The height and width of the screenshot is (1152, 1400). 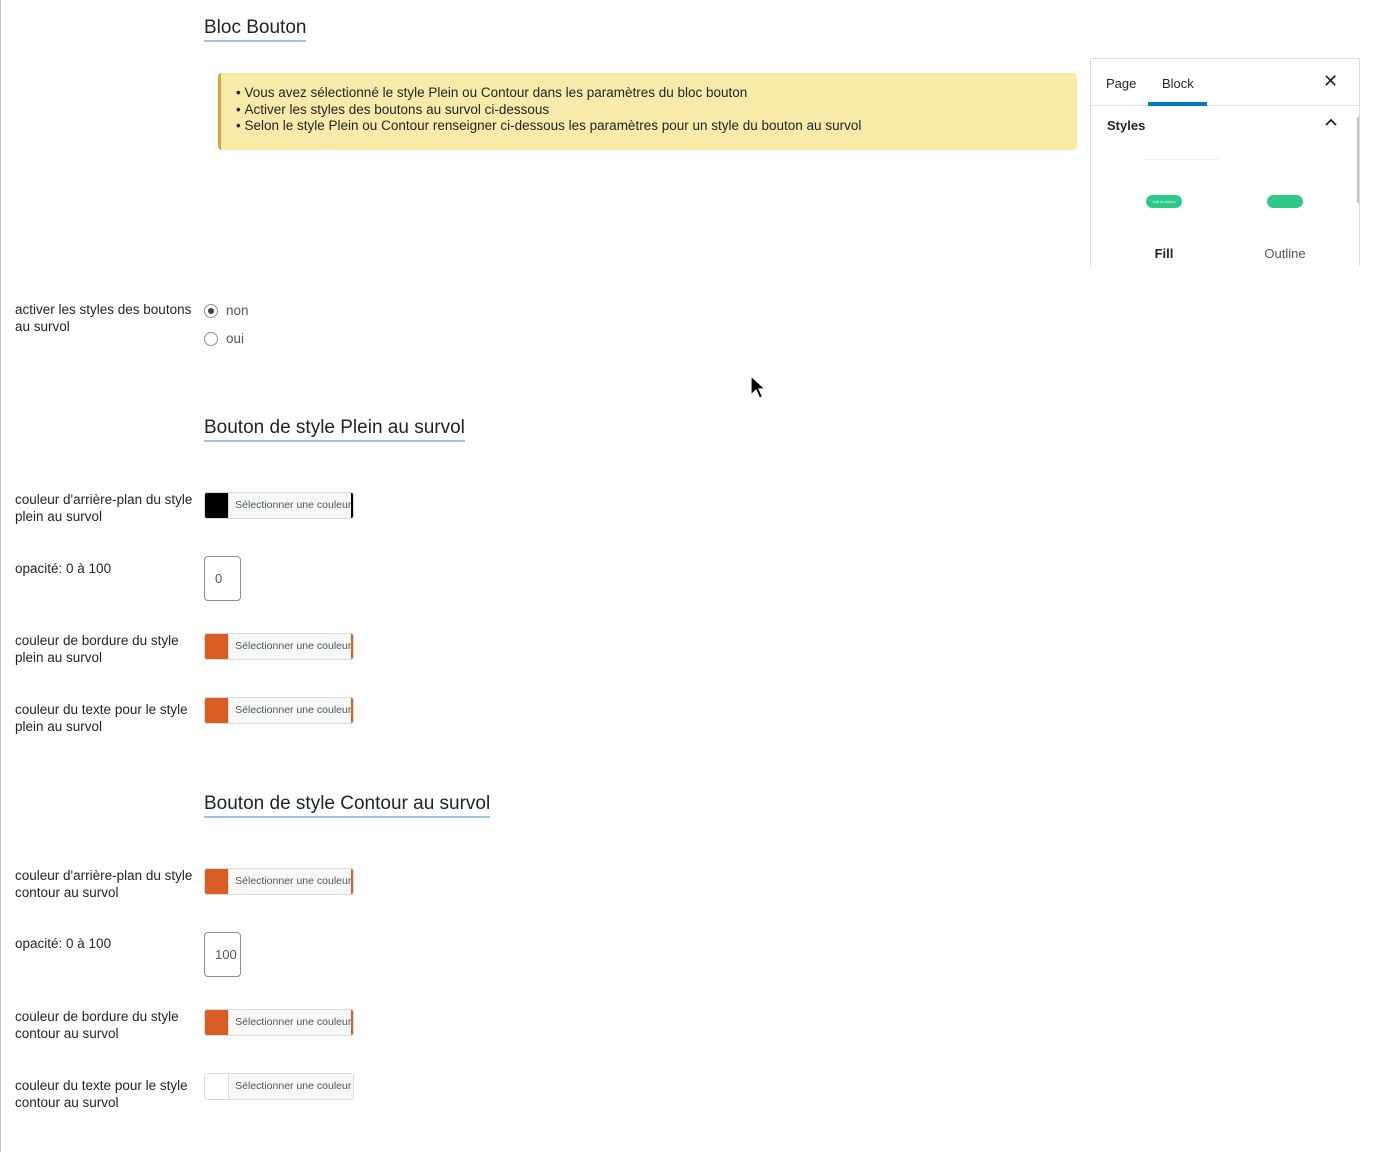 I want to click on active-tab-indicator, so click(x=1177, y=104).